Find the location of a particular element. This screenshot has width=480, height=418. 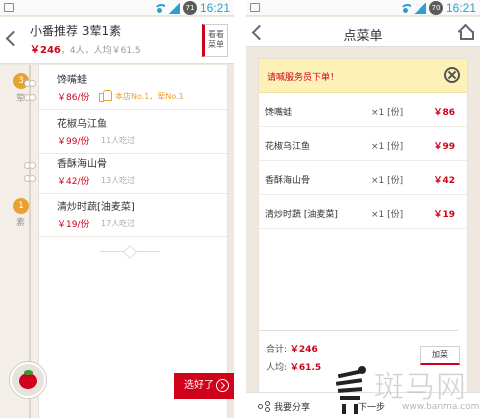

dish-name: 馋嘴蛙 is located at coordinates (72, 80).